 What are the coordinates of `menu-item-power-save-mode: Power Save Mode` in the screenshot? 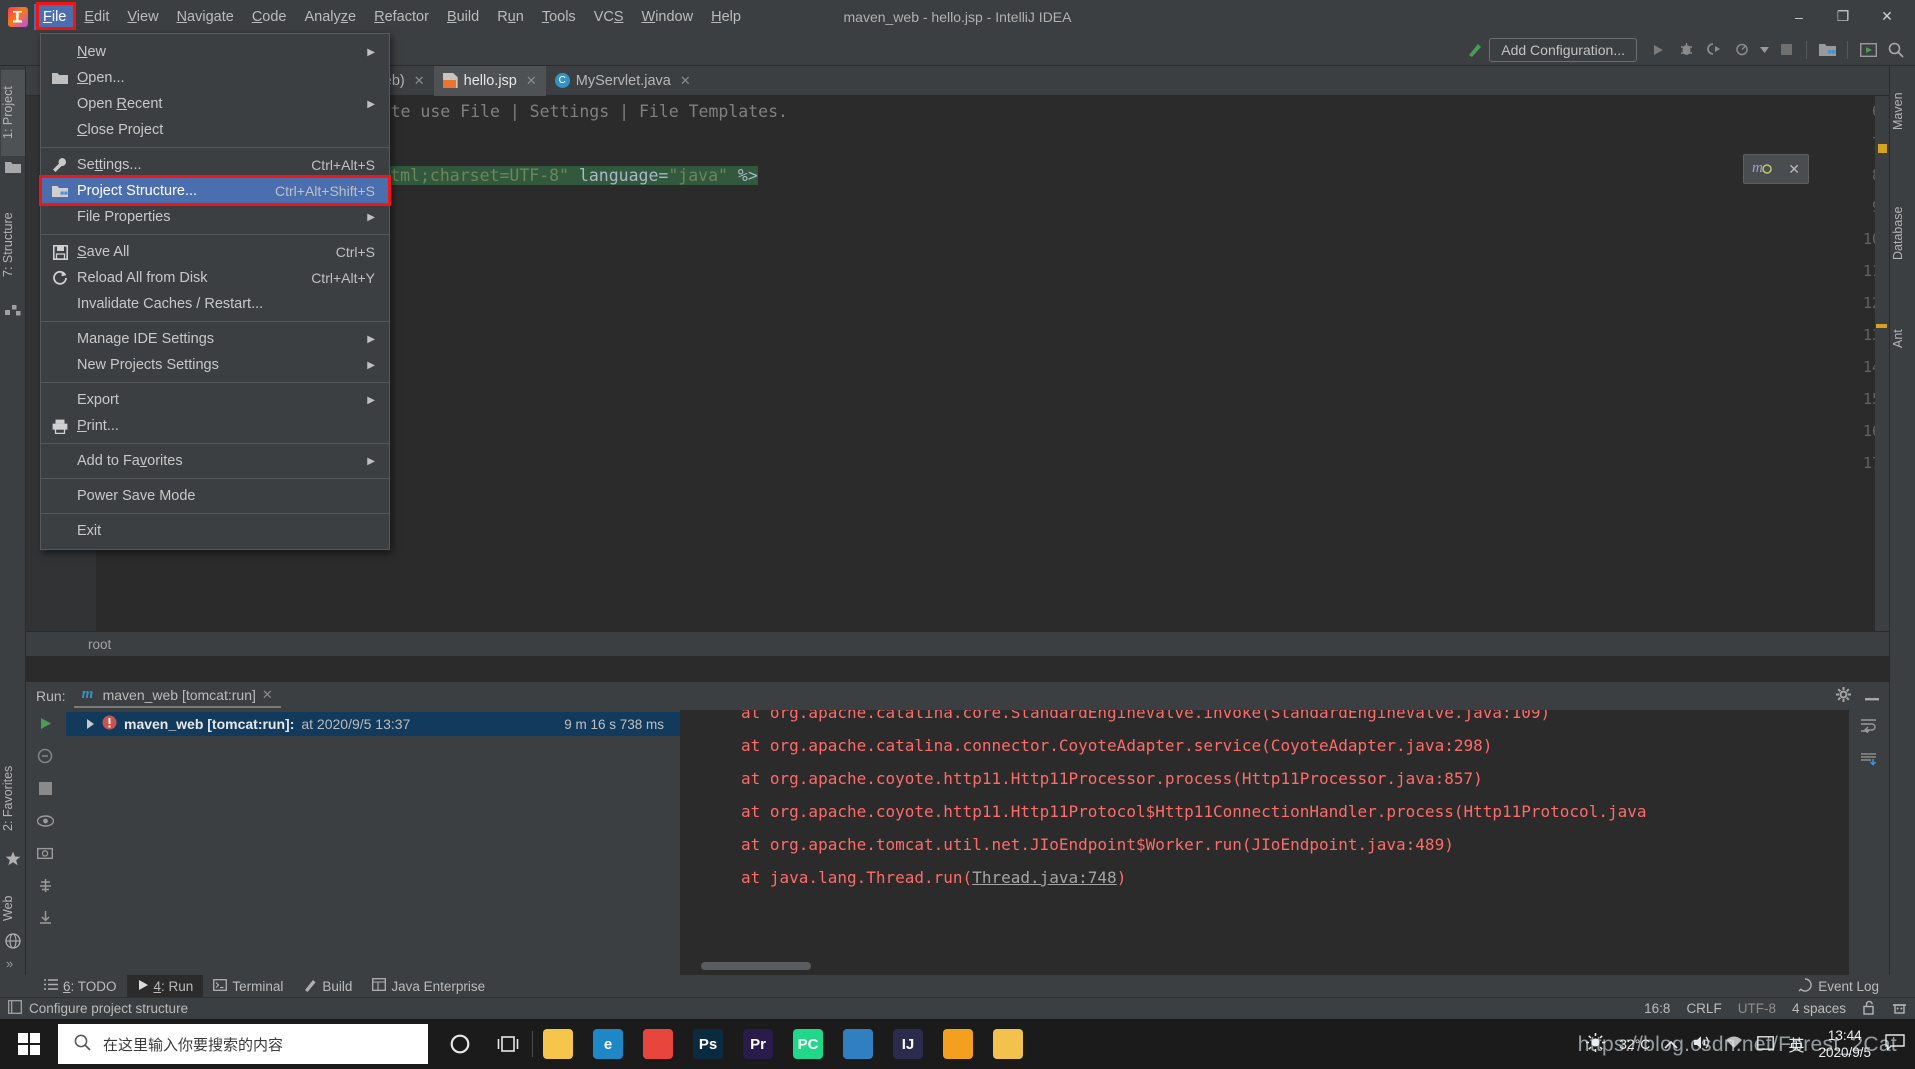 It's located at (215, 496).